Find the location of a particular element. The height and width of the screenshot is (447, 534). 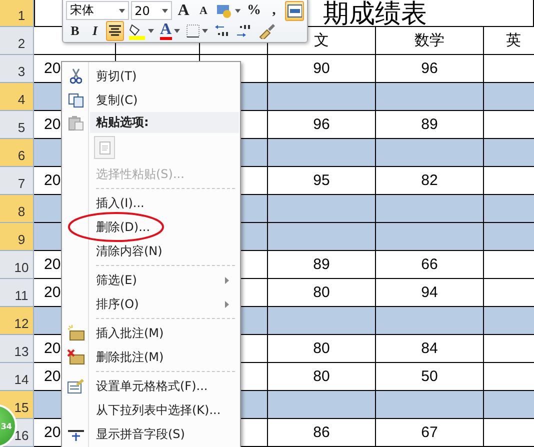

money-icon is located at coordinates (225, 10).